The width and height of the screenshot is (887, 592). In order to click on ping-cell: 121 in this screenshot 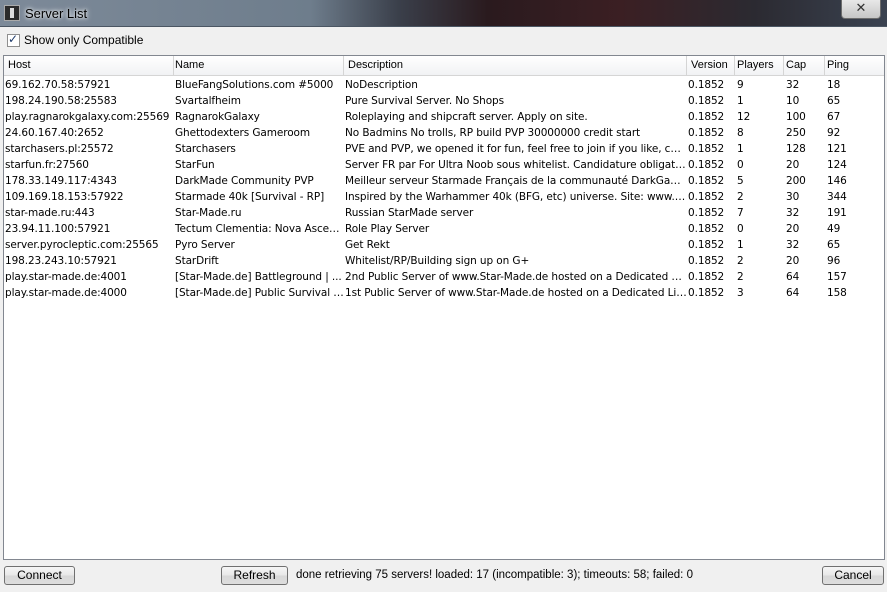, I will do `click(837, 149)`.